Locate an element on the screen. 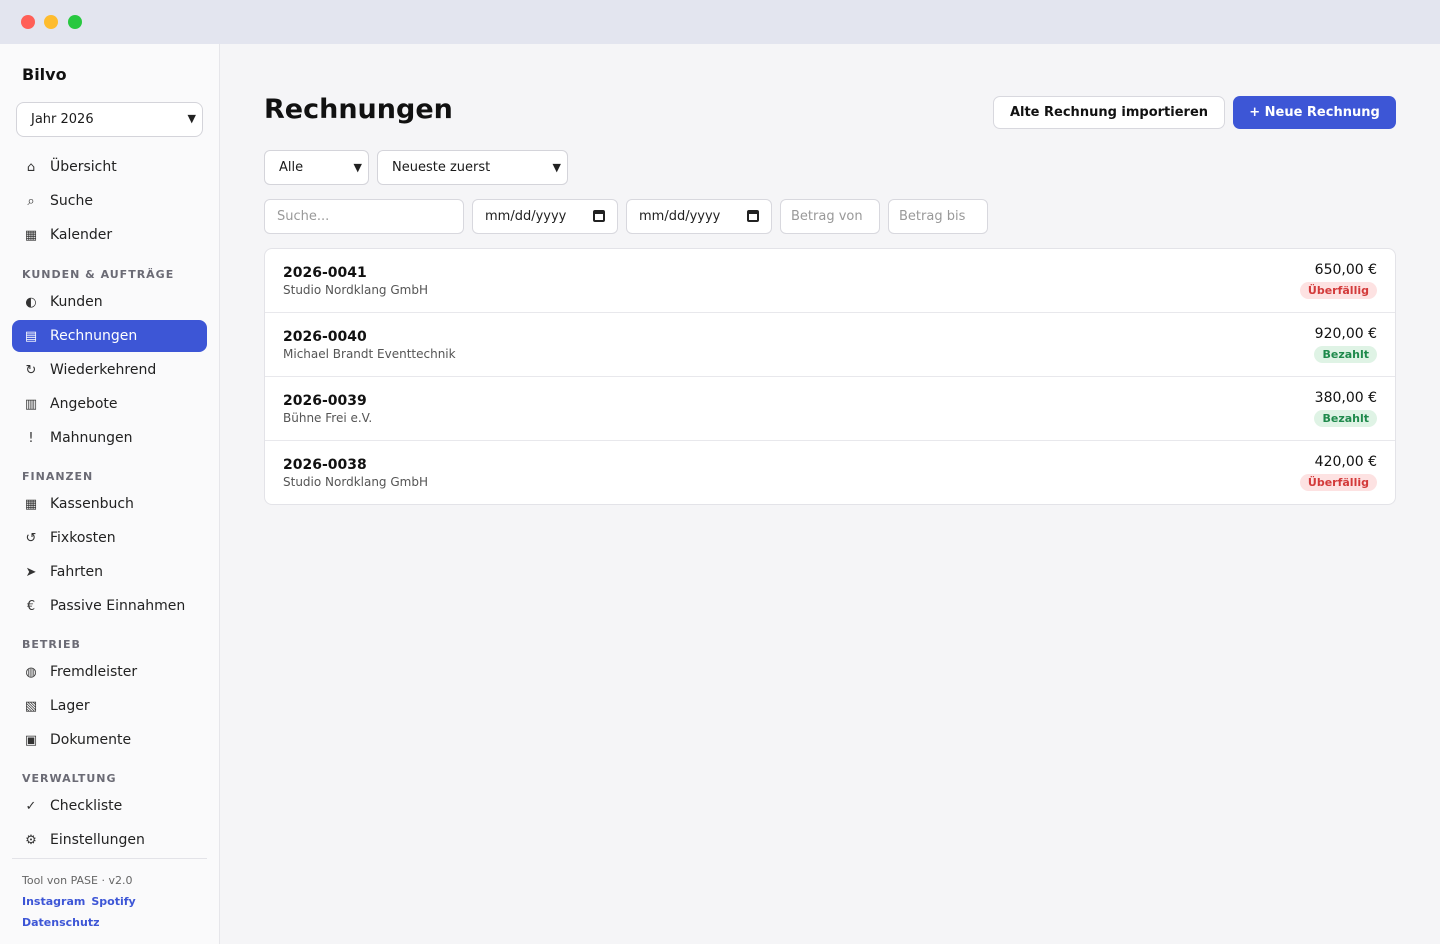 This screenshot has width=1440, height=944. sidebar-item-checkliste: ✓ Checkliste is located at coordinates (109, 806).